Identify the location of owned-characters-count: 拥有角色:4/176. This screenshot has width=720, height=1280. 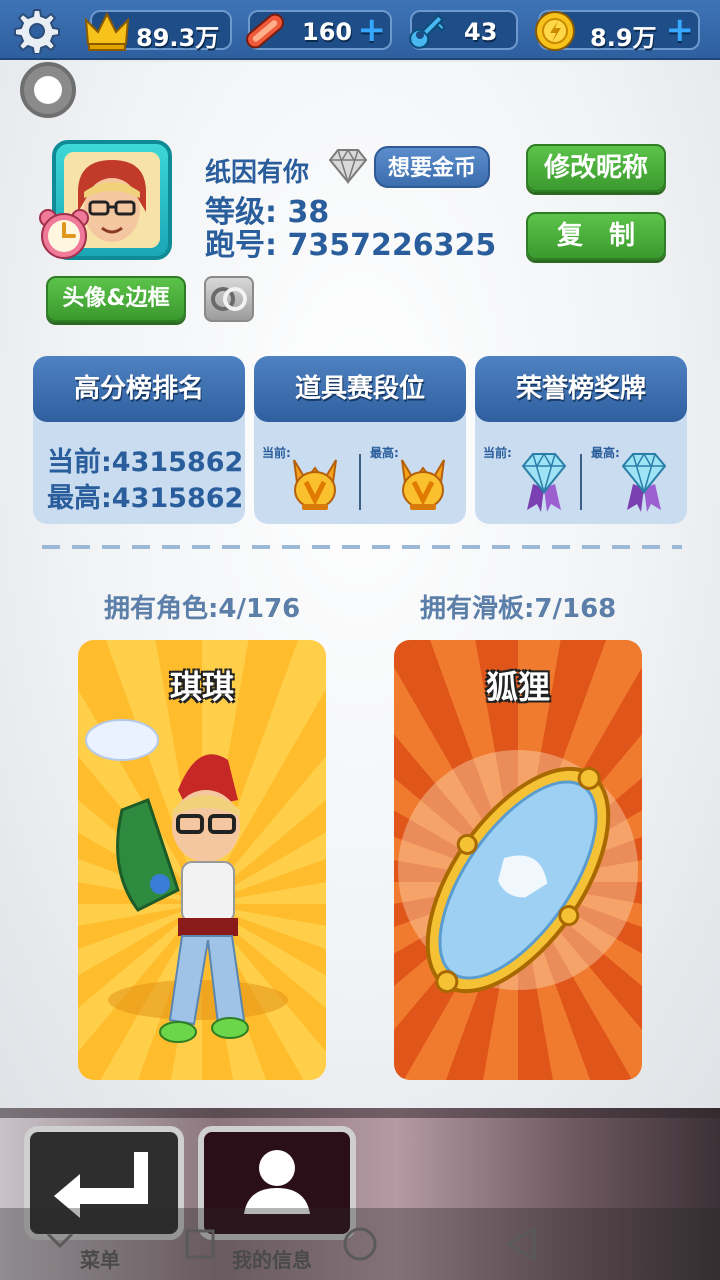
(202, 609).